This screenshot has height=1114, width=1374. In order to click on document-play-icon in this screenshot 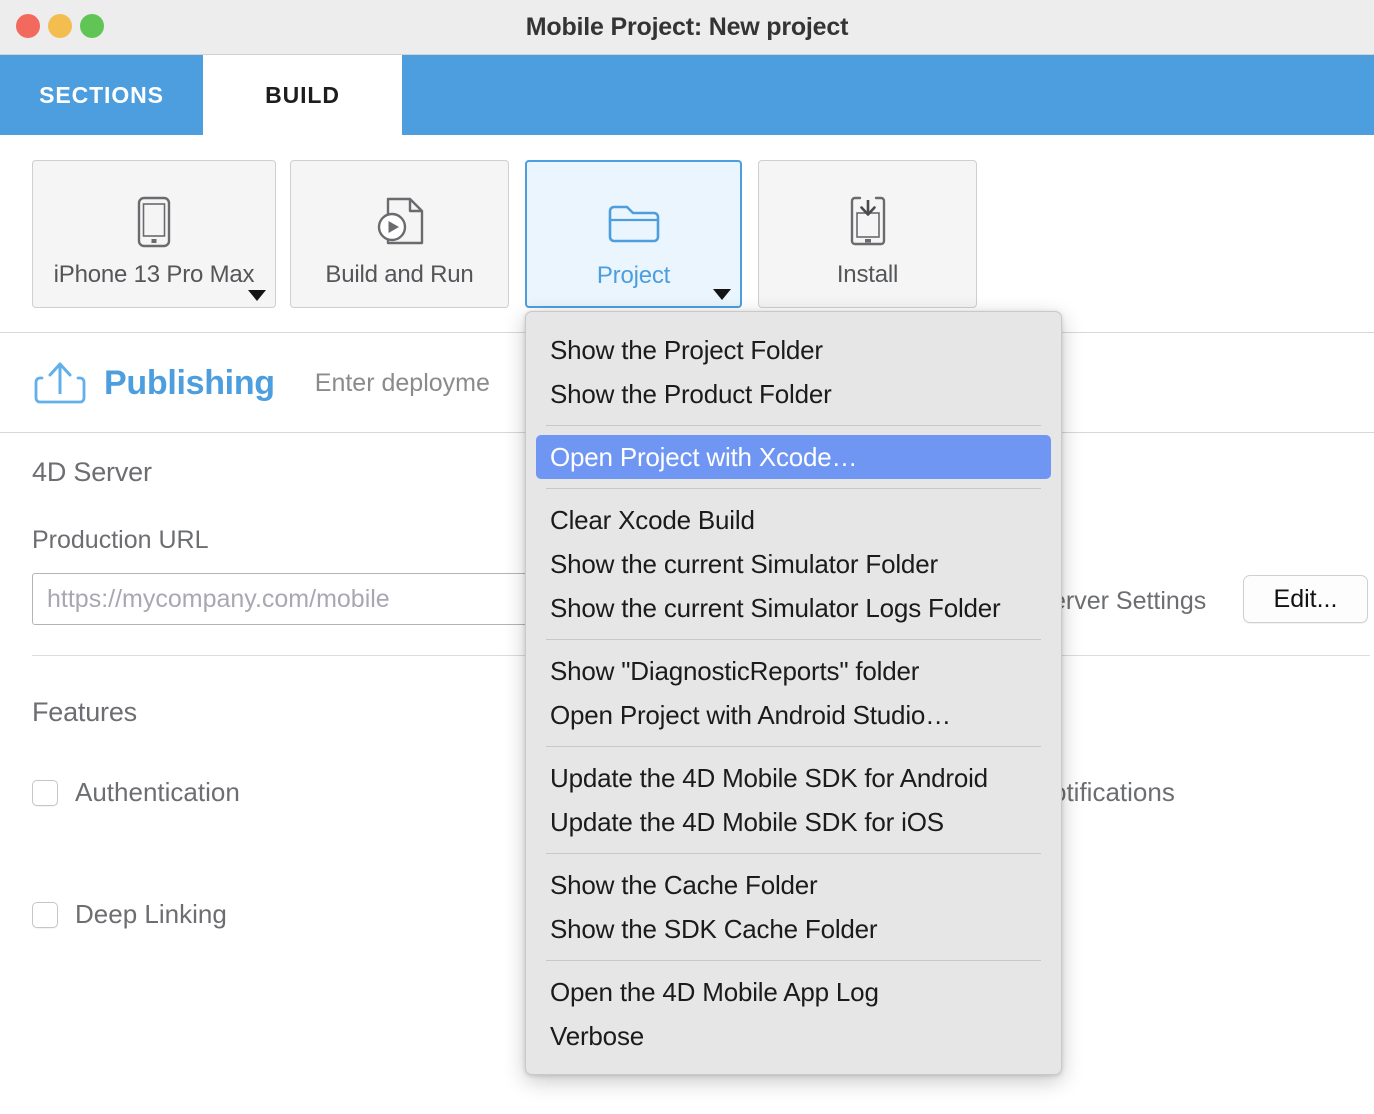, I will do `click(400, 222)`.